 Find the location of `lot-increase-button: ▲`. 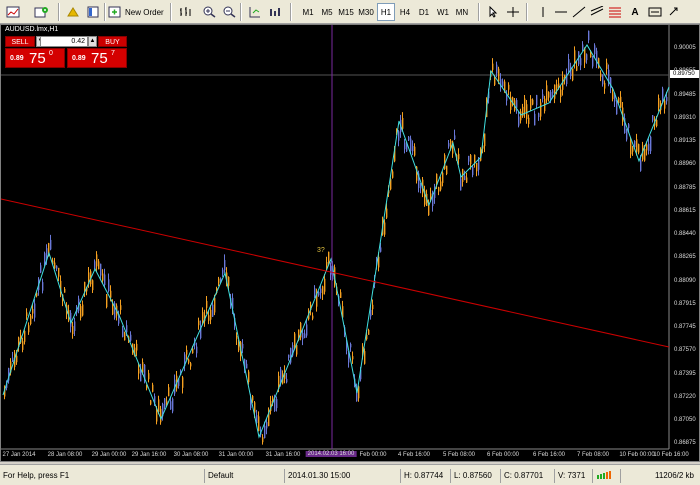

lot-increase-button: ▲ is located at coordinates (92, 41).